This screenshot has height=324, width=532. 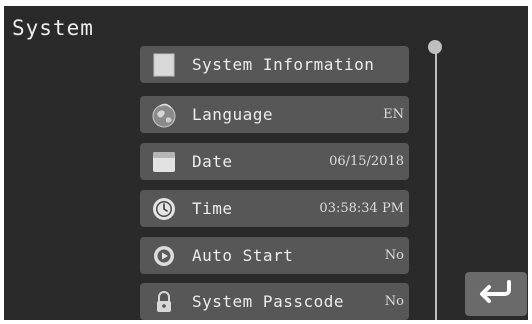 I want to click on menu-item-label: Auto Start, so click(x=243, y=255).